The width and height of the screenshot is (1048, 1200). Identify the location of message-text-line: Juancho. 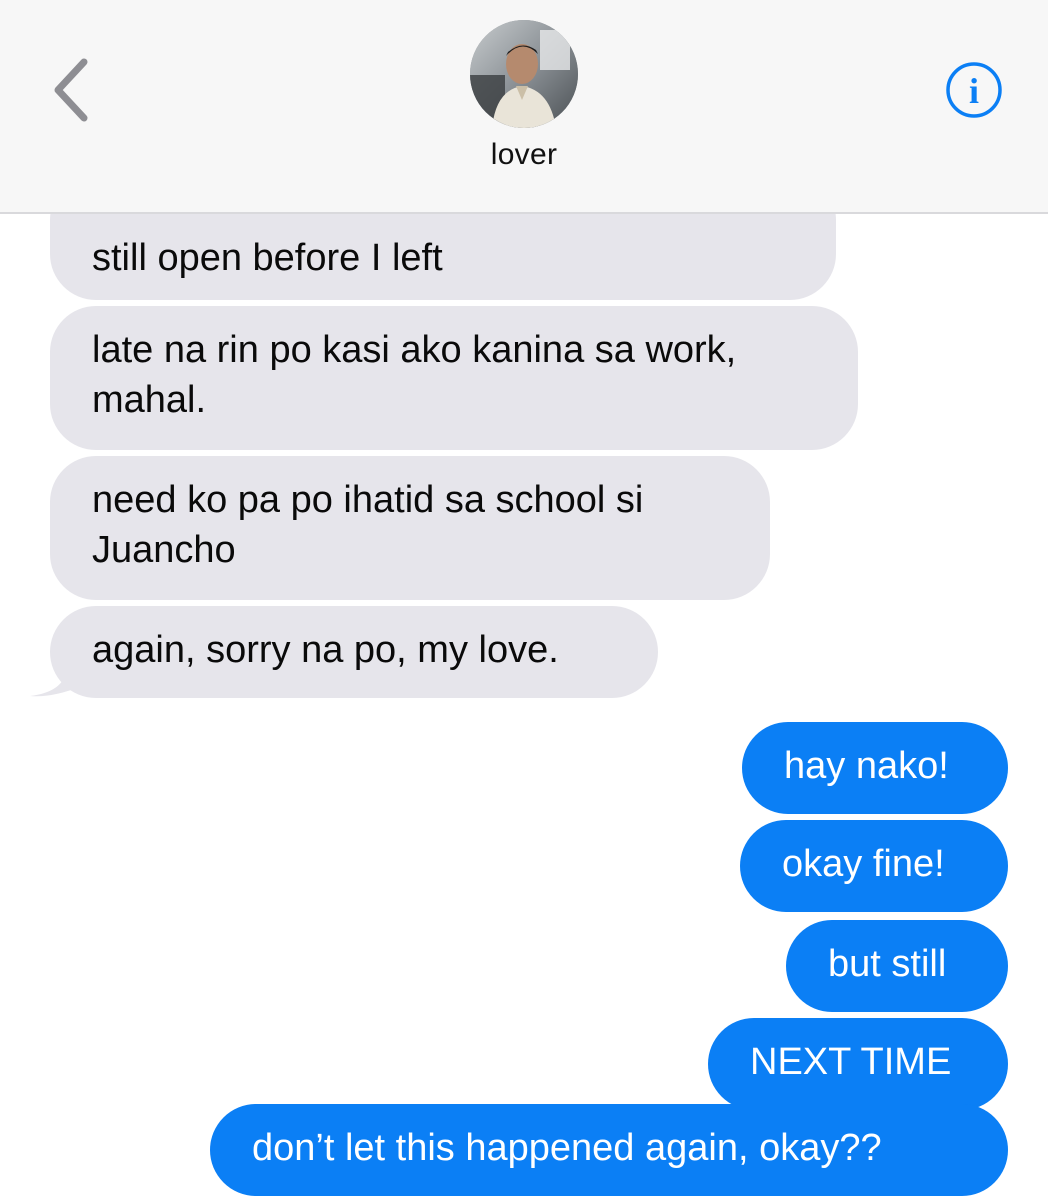
(164, 550).